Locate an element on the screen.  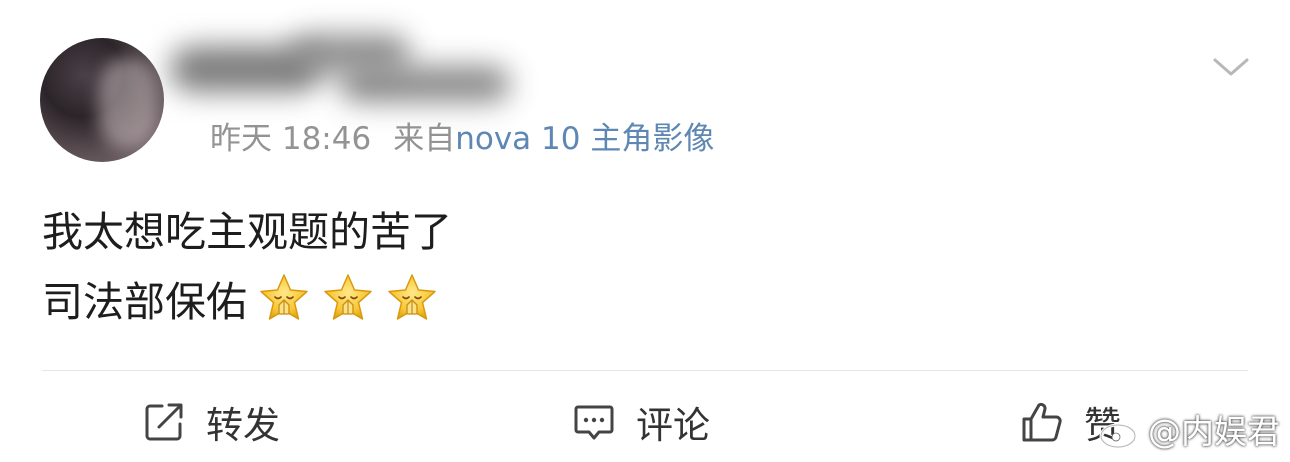
repost-button: 转发 is located at coordinates (211, 422).